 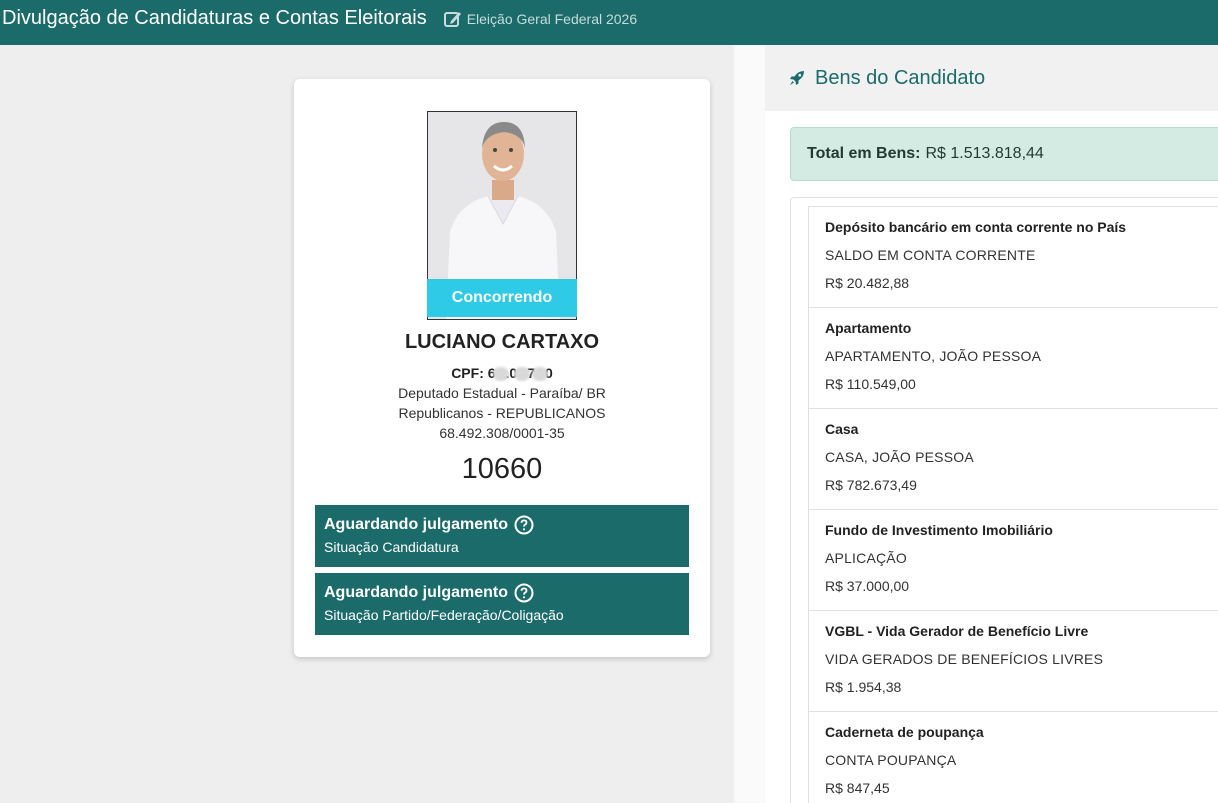 What do you see at coordinates (984, 153) in the screenshot?
I see `total-value: R$ 1.513.818,44` at bounding box center [984, 153].